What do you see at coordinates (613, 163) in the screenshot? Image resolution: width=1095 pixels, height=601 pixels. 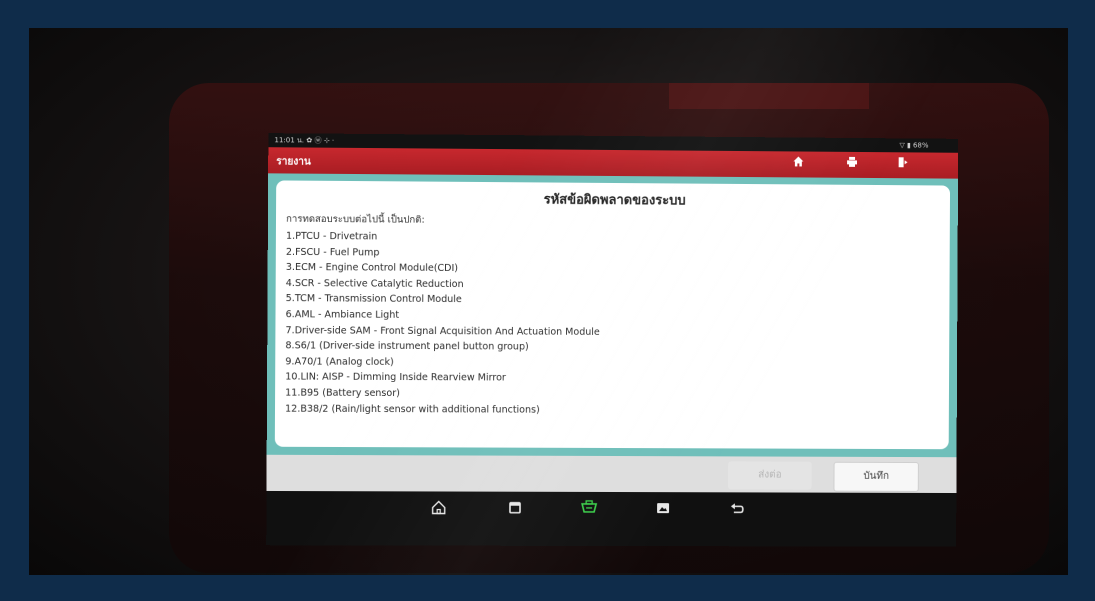 I see `title-bar: รายงาน` at bounding box center [613, 163].